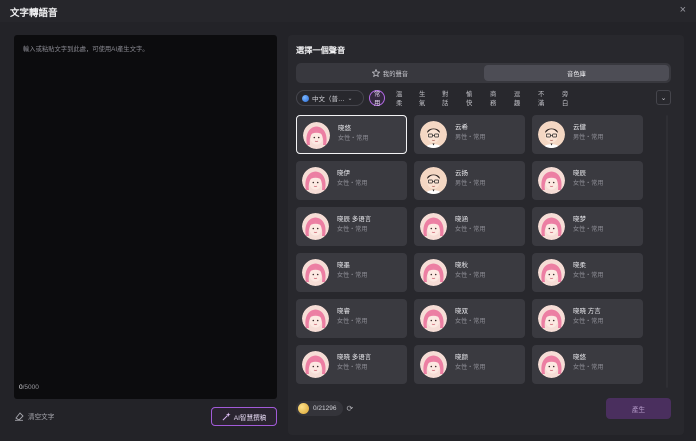  What do you see at coordinates (461, 127) in the screenshot?
I see `voice-name: 云希` at bounding box center [461, 127].